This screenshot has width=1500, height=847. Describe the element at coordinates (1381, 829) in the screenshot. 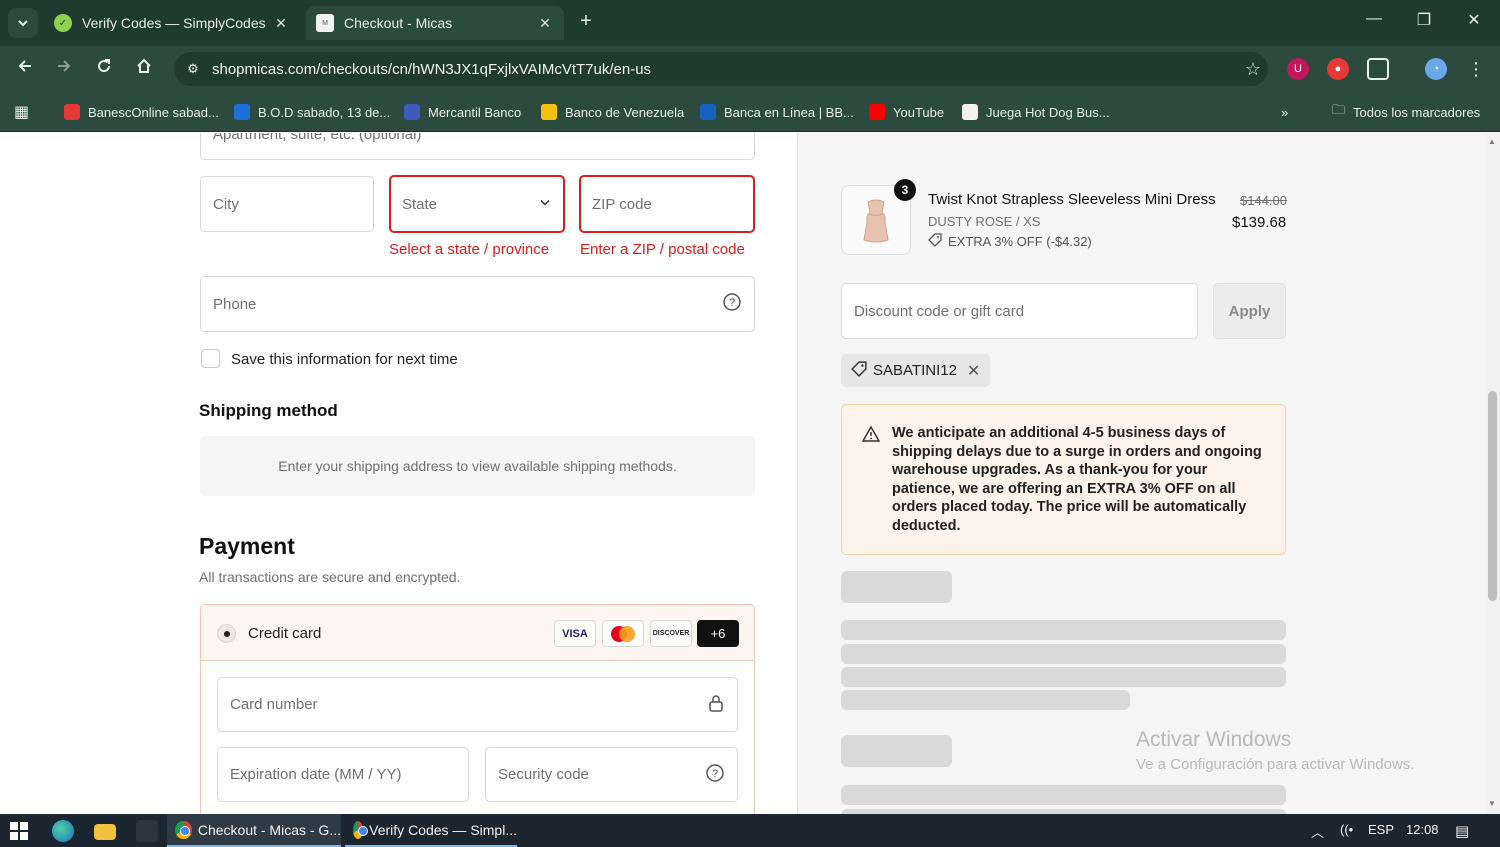

I see `language-indicator: ESP` at that location.